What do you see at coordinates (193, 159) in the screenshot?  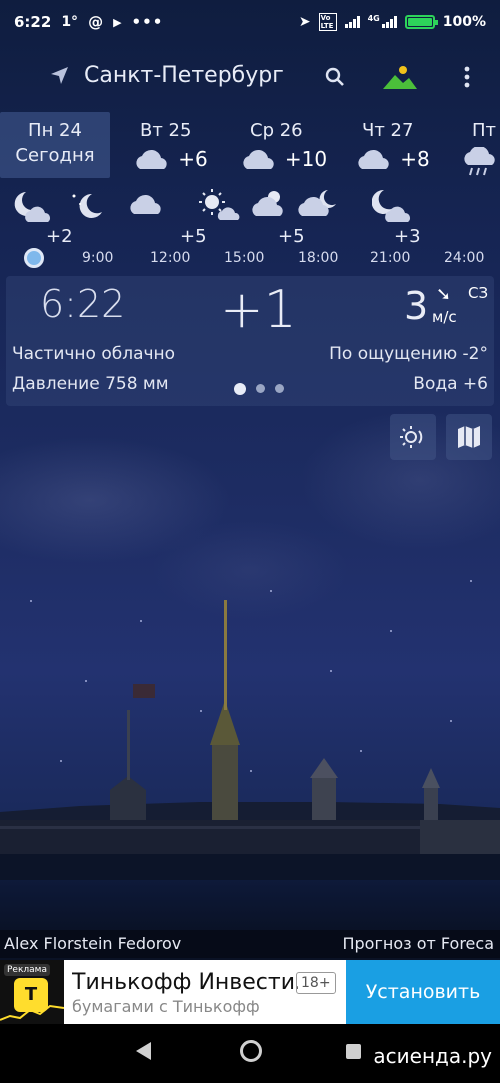 I see `day-temp: +6` at bounding box center [193, 159].